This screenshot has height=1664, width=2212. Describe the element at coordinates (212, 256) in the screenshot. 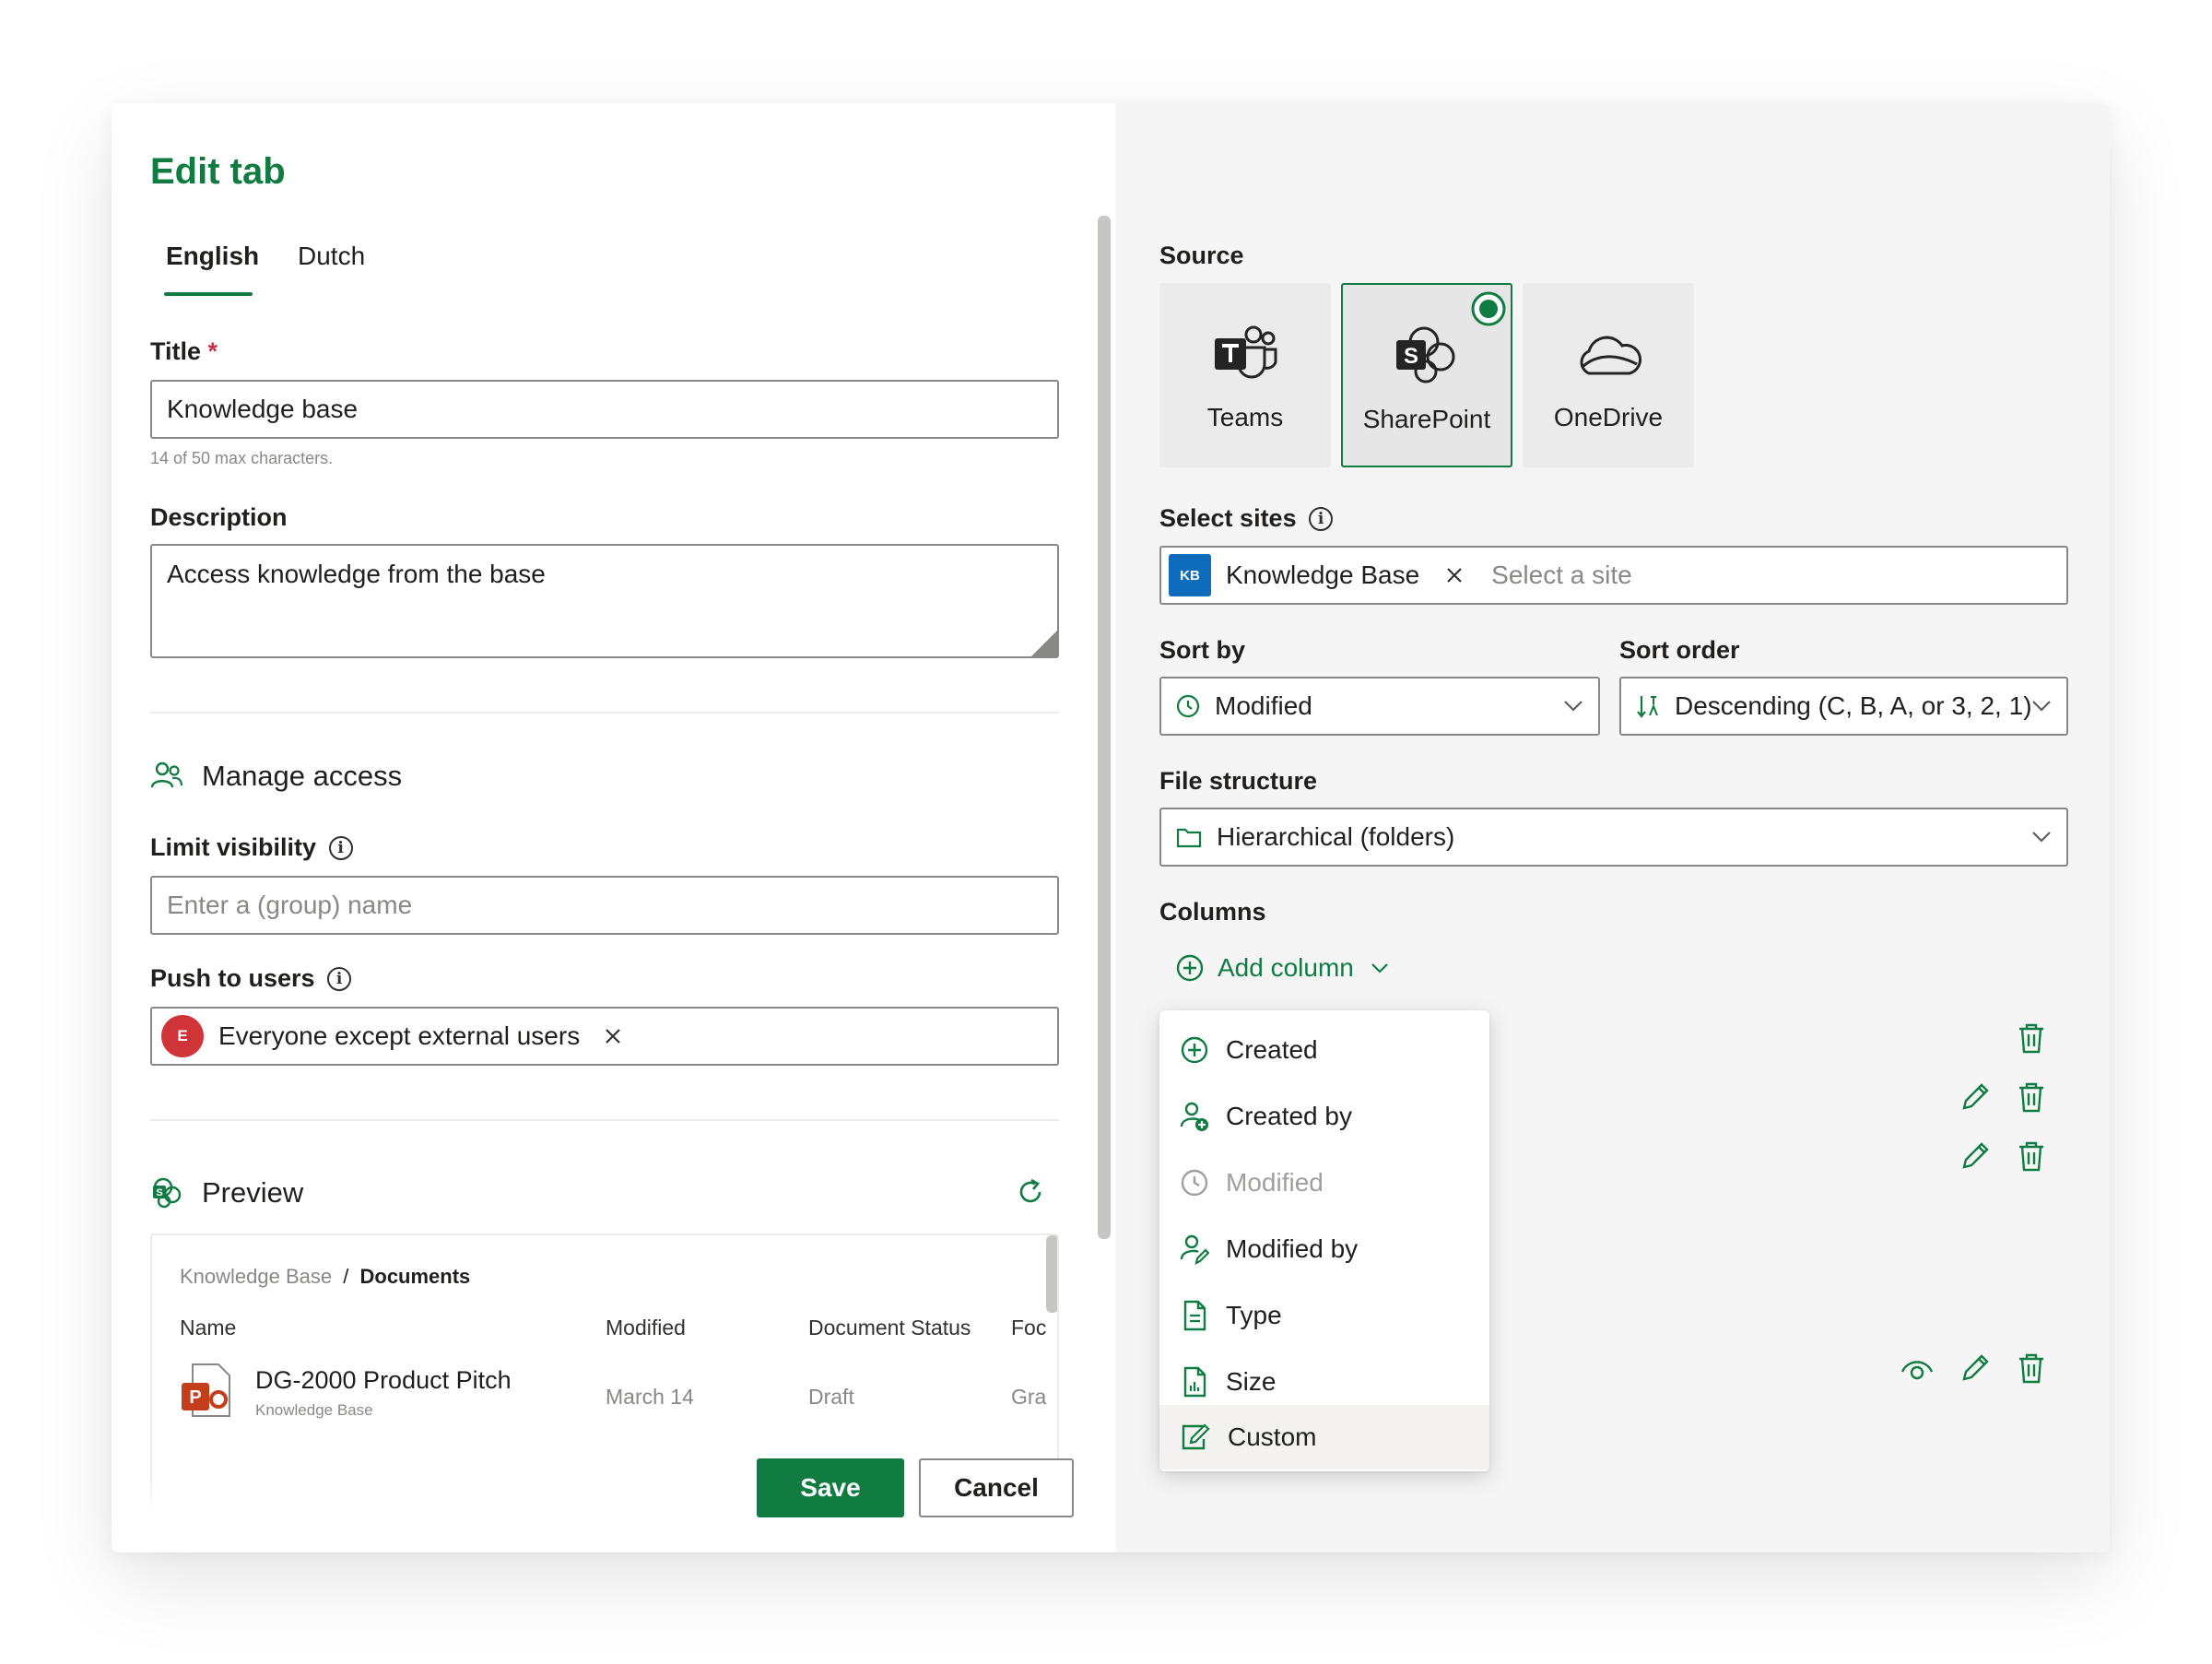

I see `tab-english: English` at that location.